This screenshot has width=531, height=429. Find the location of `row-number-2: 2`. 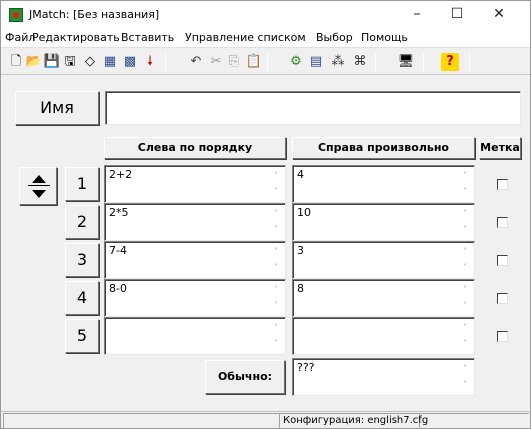

row-number-2: 2 is located at coordinates (82, 222).